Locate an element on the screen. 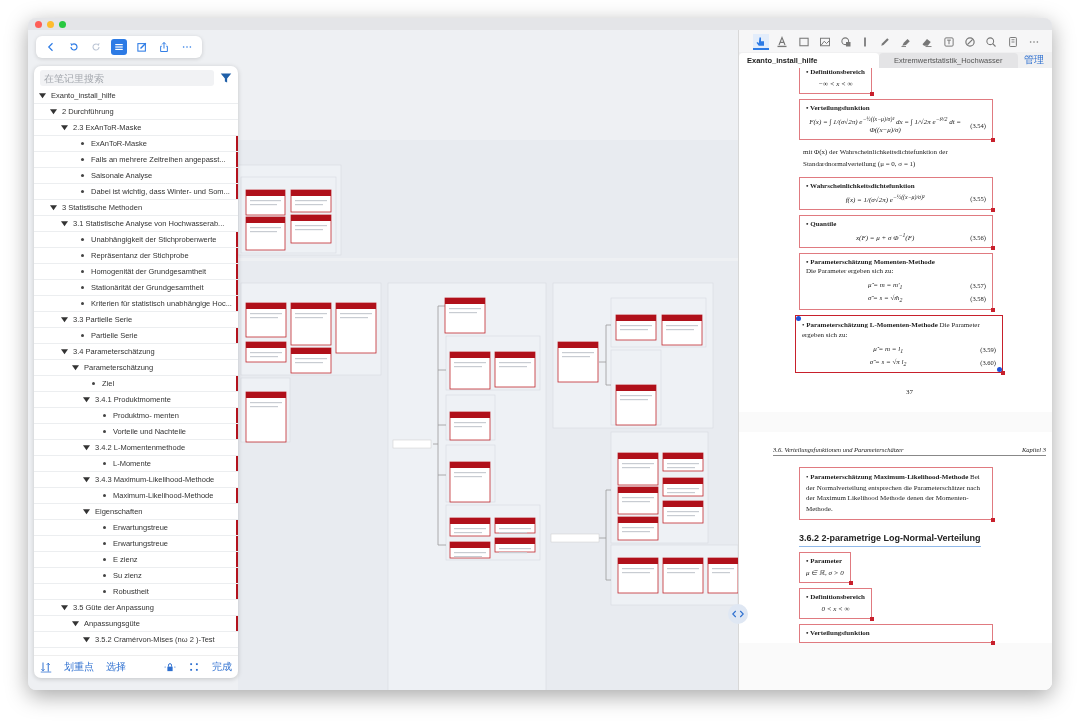  lock-icon is located at coordinates (170, 667).